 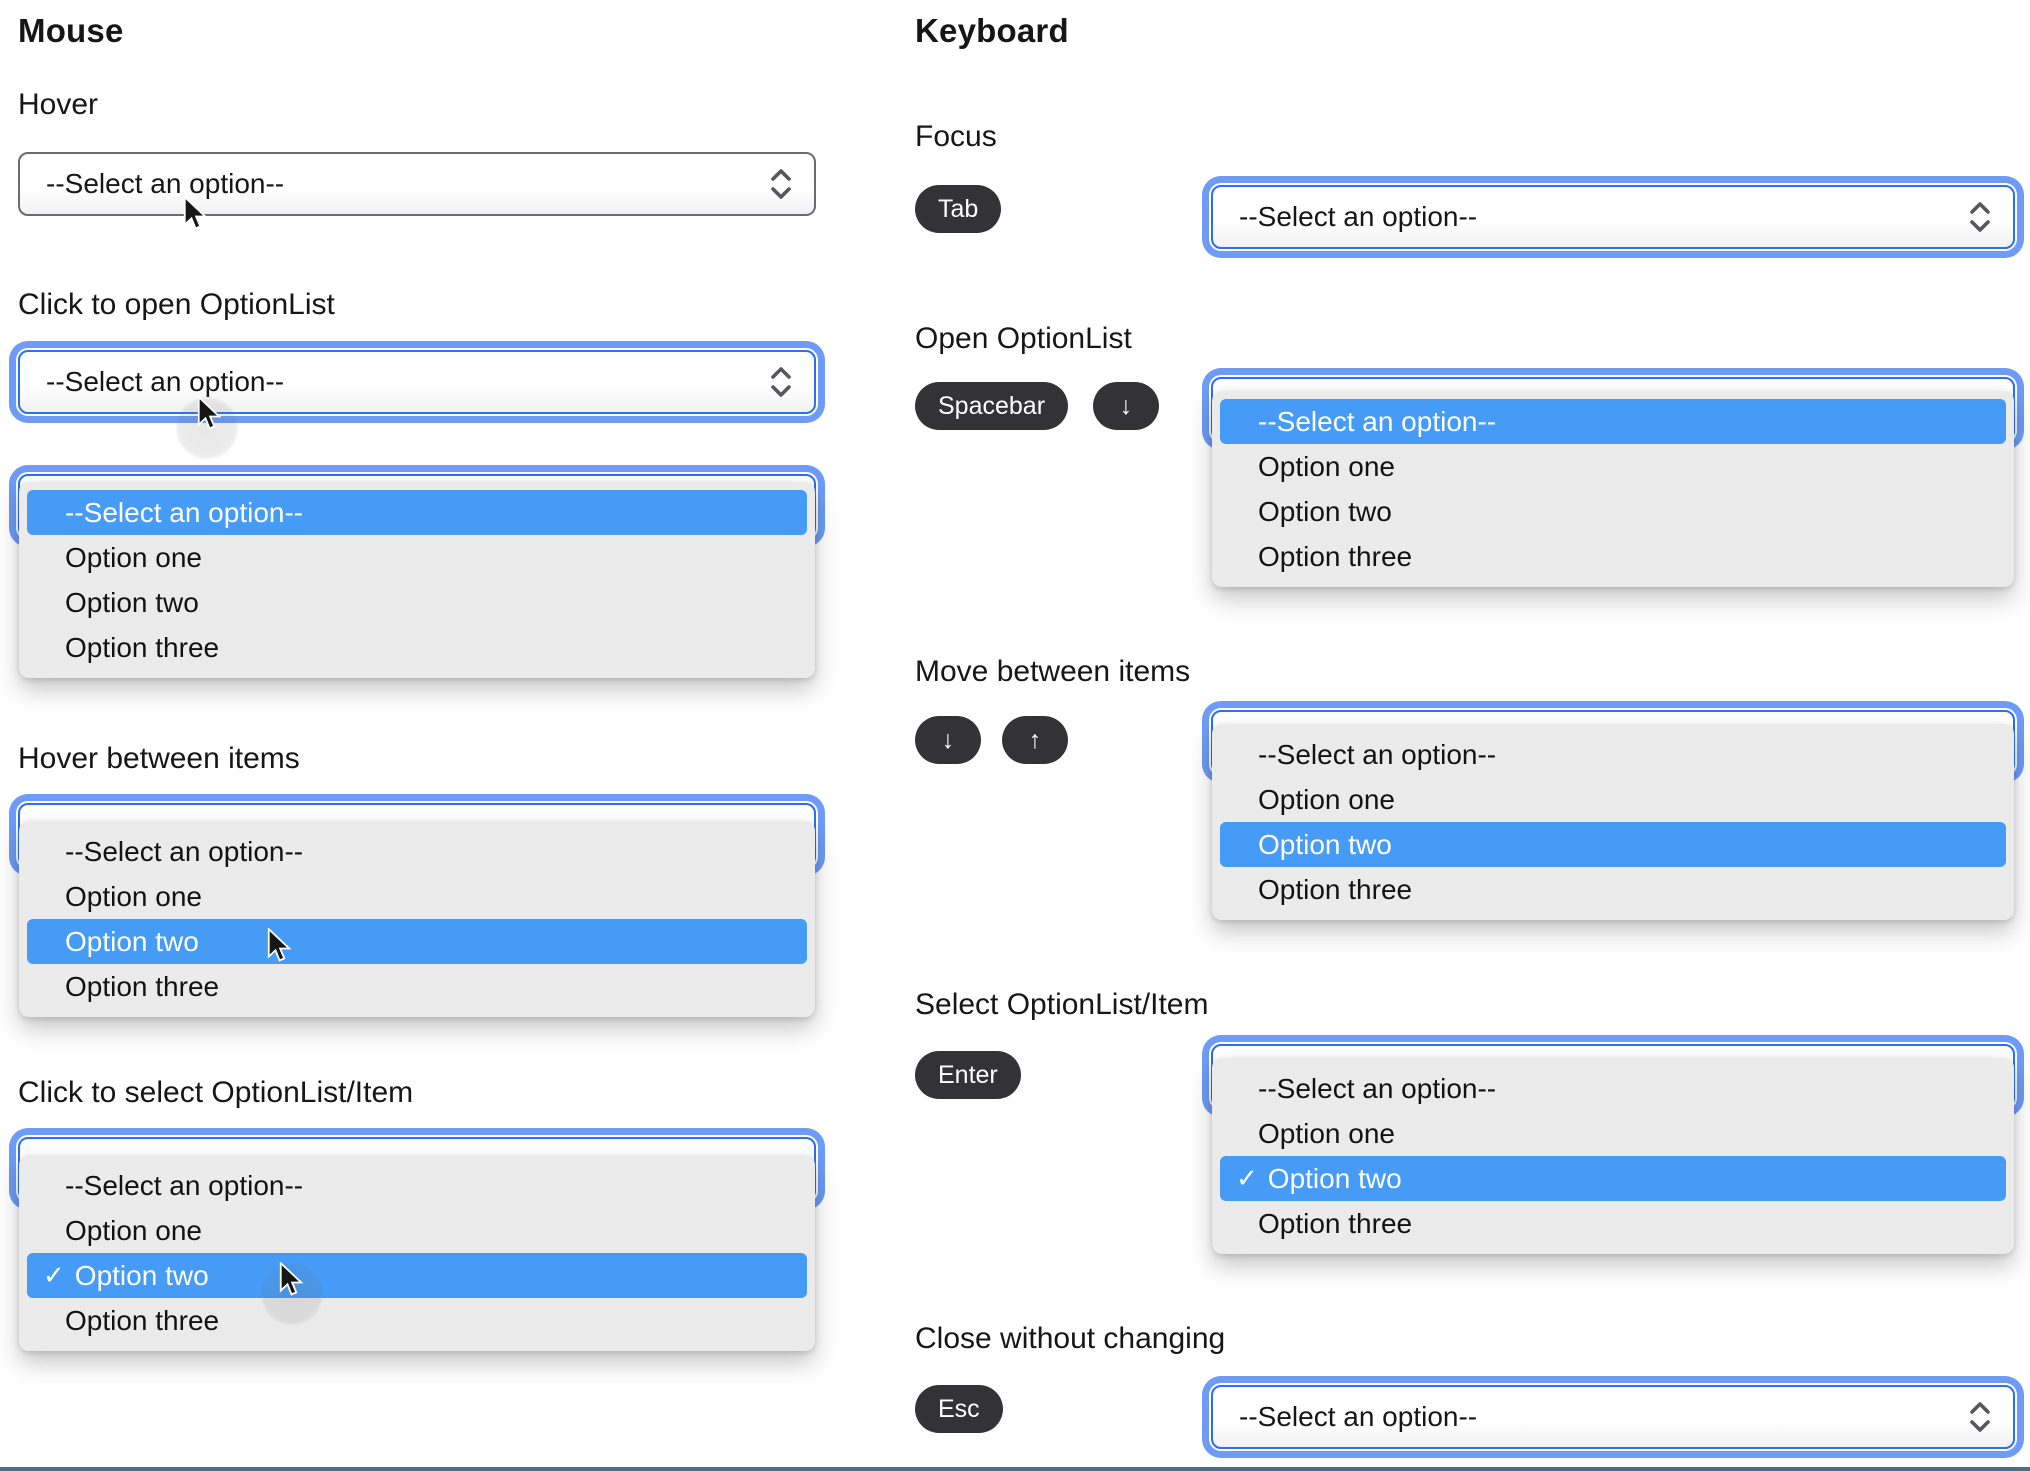 I want to click on section-title-close: Close without changing, so click(x=1070, y=1338).